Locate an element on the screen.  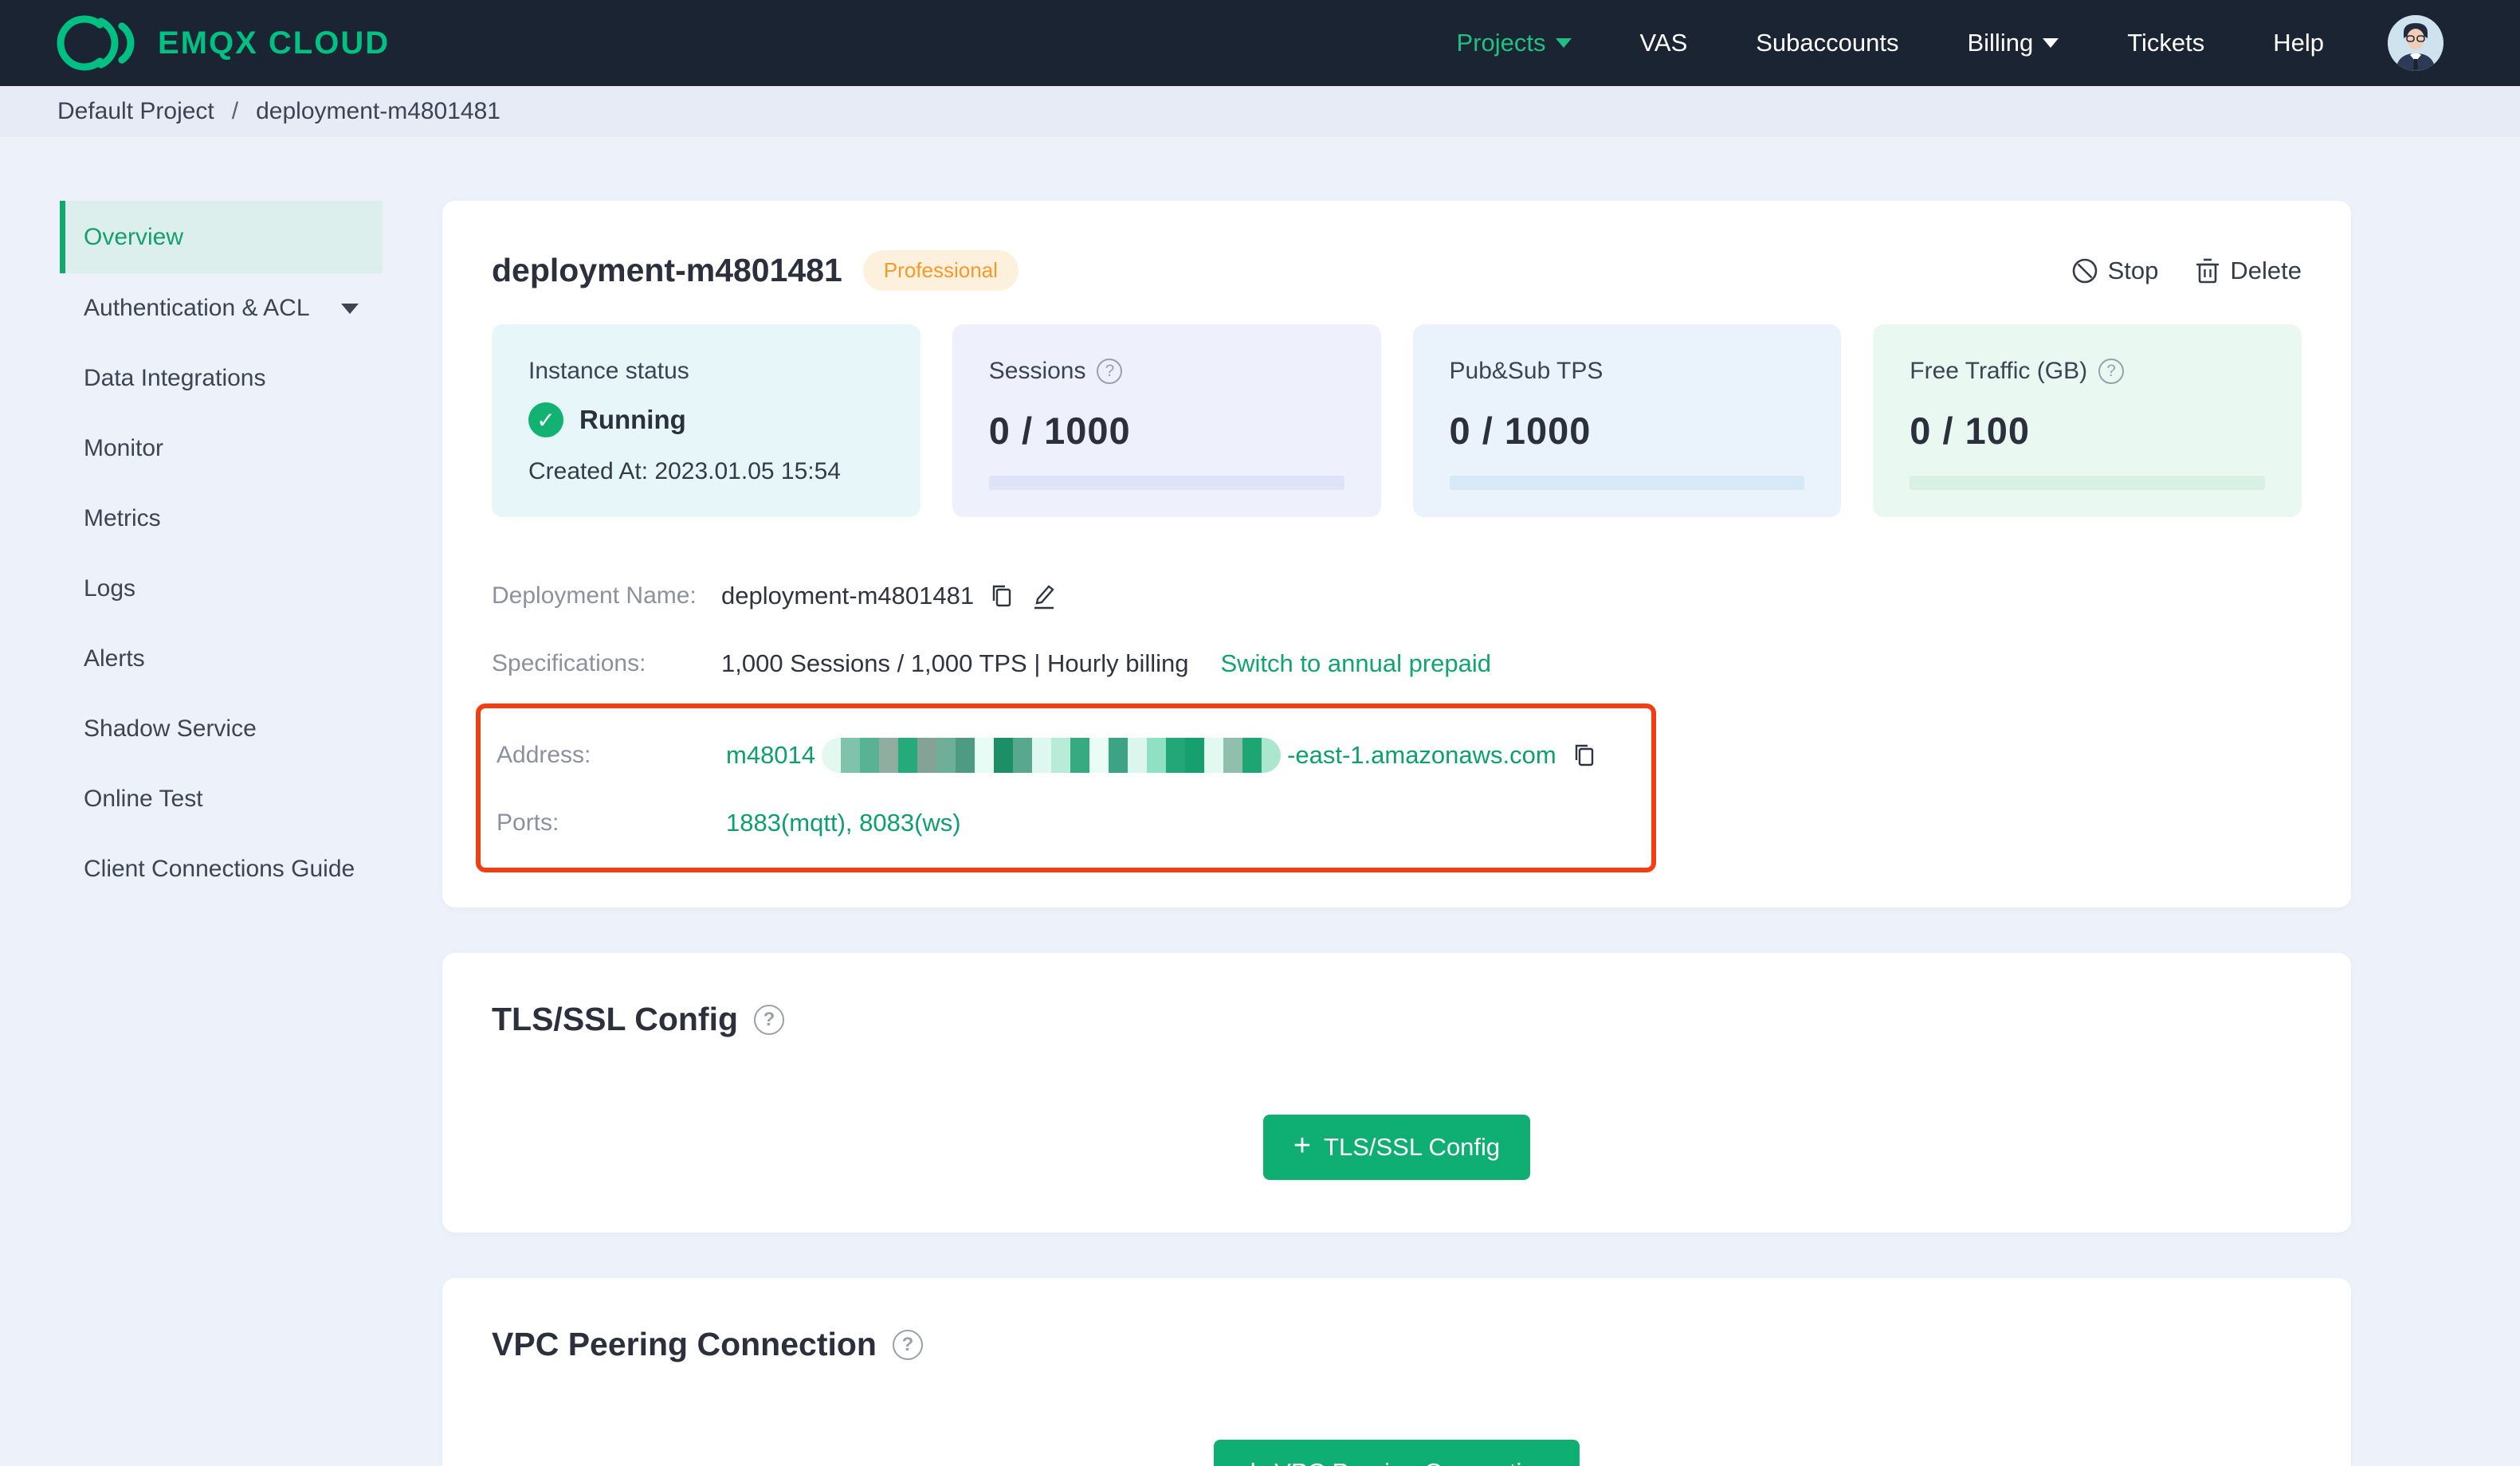
tps-label: Pub&Sub TPS is located at coordinates (1526, 371).